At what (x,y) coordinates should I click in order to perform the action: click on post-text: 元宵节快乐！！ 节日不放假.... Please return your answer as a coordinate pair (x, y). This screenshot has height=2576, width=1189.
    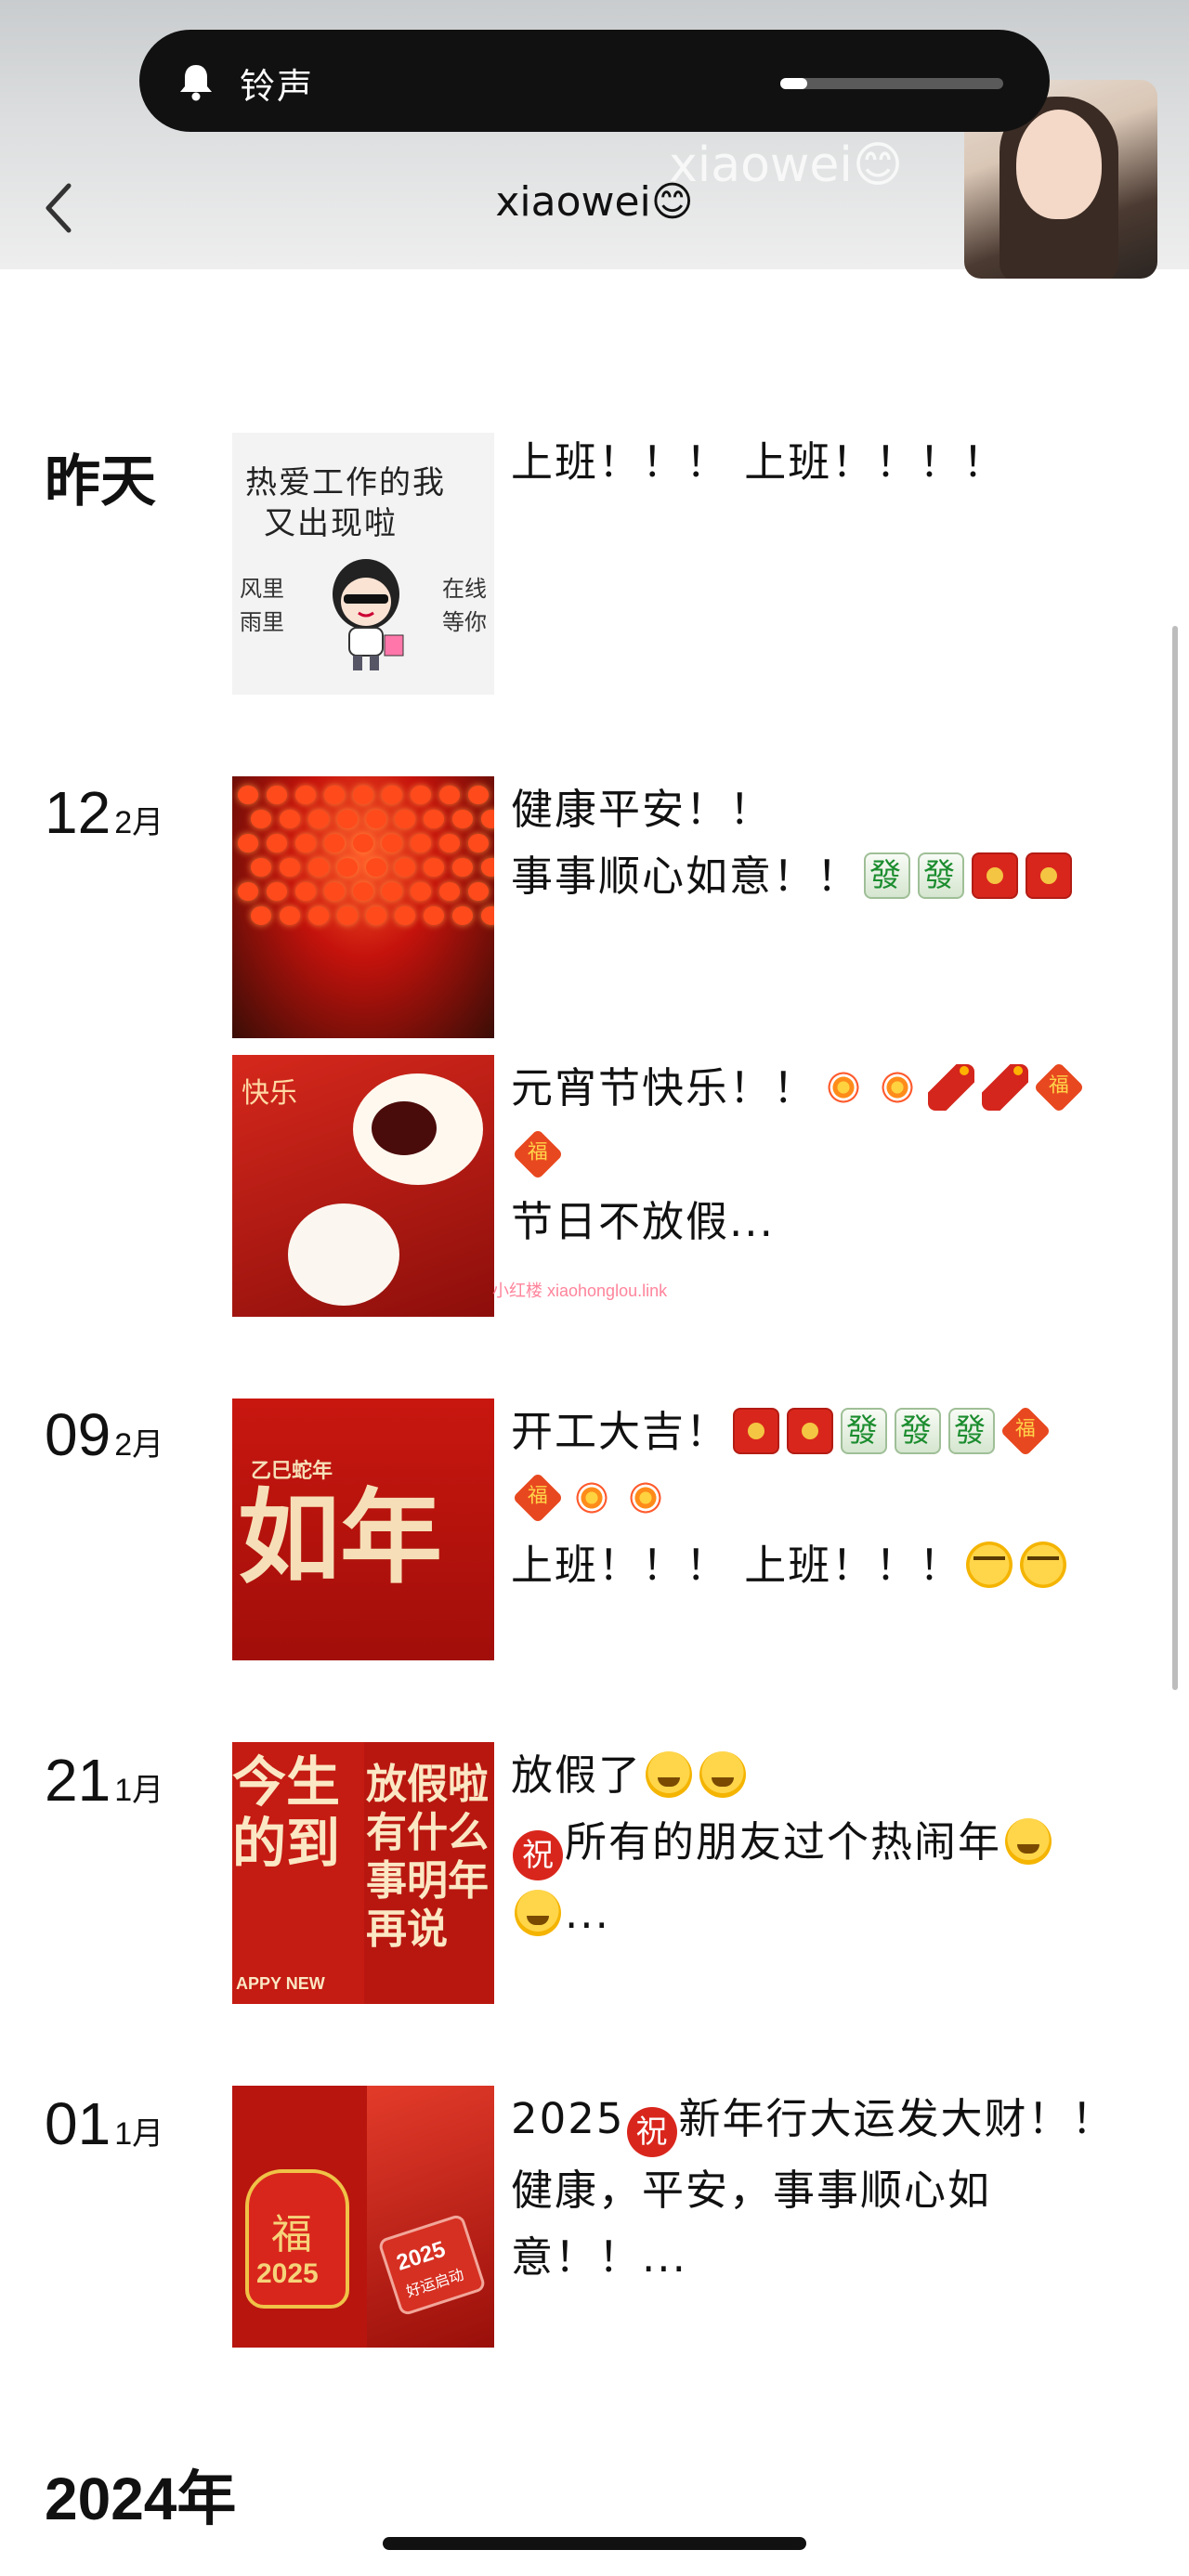
    Looking at the image, I should click on (822, 1155).